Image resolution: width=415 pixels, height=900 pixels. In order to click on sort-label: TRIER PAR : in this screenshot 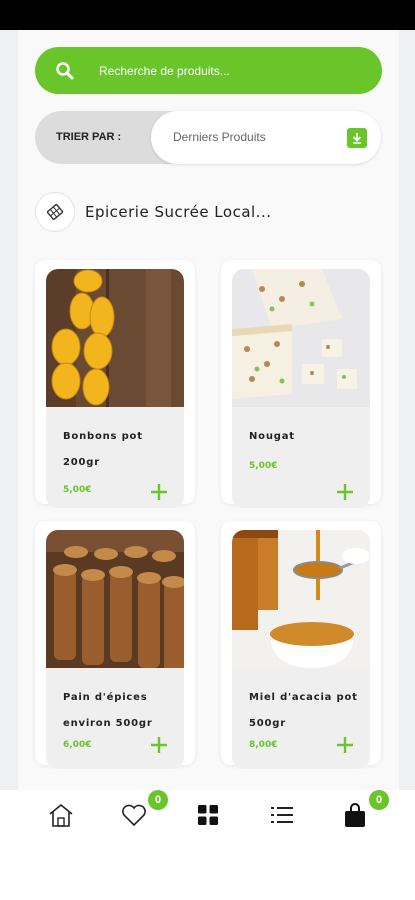, I will do `click(89, 137)`.